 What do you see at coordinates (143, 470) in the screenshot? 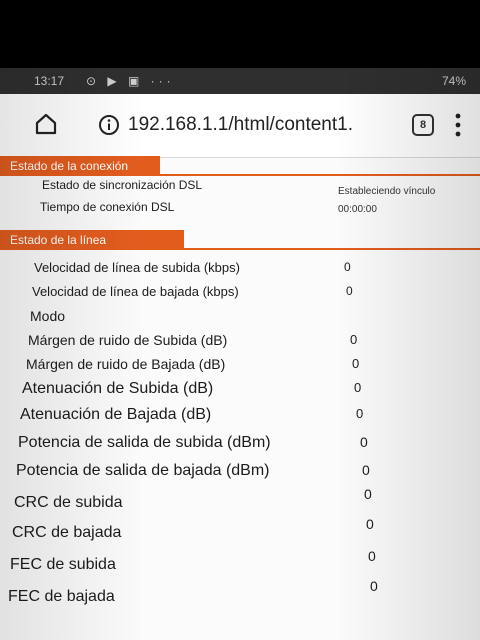
I see `row-label: Potencia de salida de bajada (dBm)` at bounding box center [143, 470].